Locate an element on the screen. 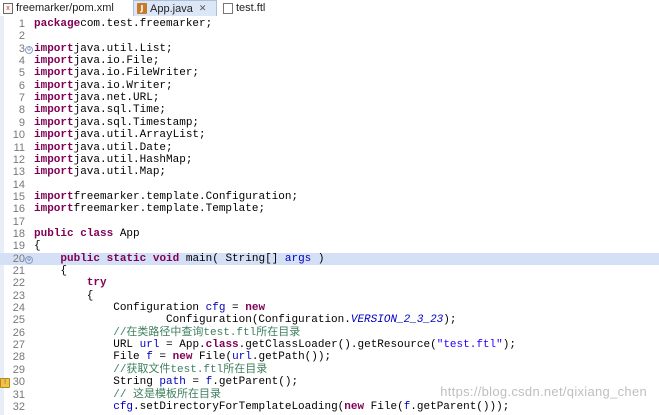 The height and width of the screenshot is (415, 659). tab-label: freemarker/pom.xml is located at coordinates (65, 8).